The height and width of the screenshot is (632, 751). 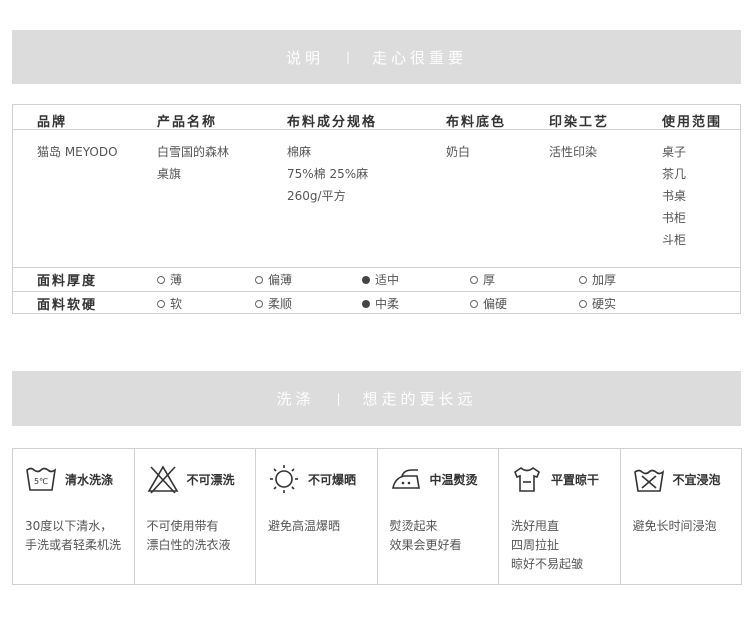 I want to click on thickness-option: 适中, so click(x=380, y=279).